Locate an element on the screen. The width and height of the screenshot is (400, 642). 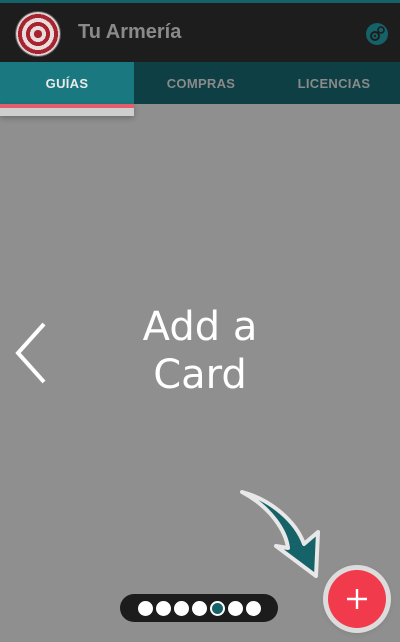
add-card-button is located at coordinates (357, 599).